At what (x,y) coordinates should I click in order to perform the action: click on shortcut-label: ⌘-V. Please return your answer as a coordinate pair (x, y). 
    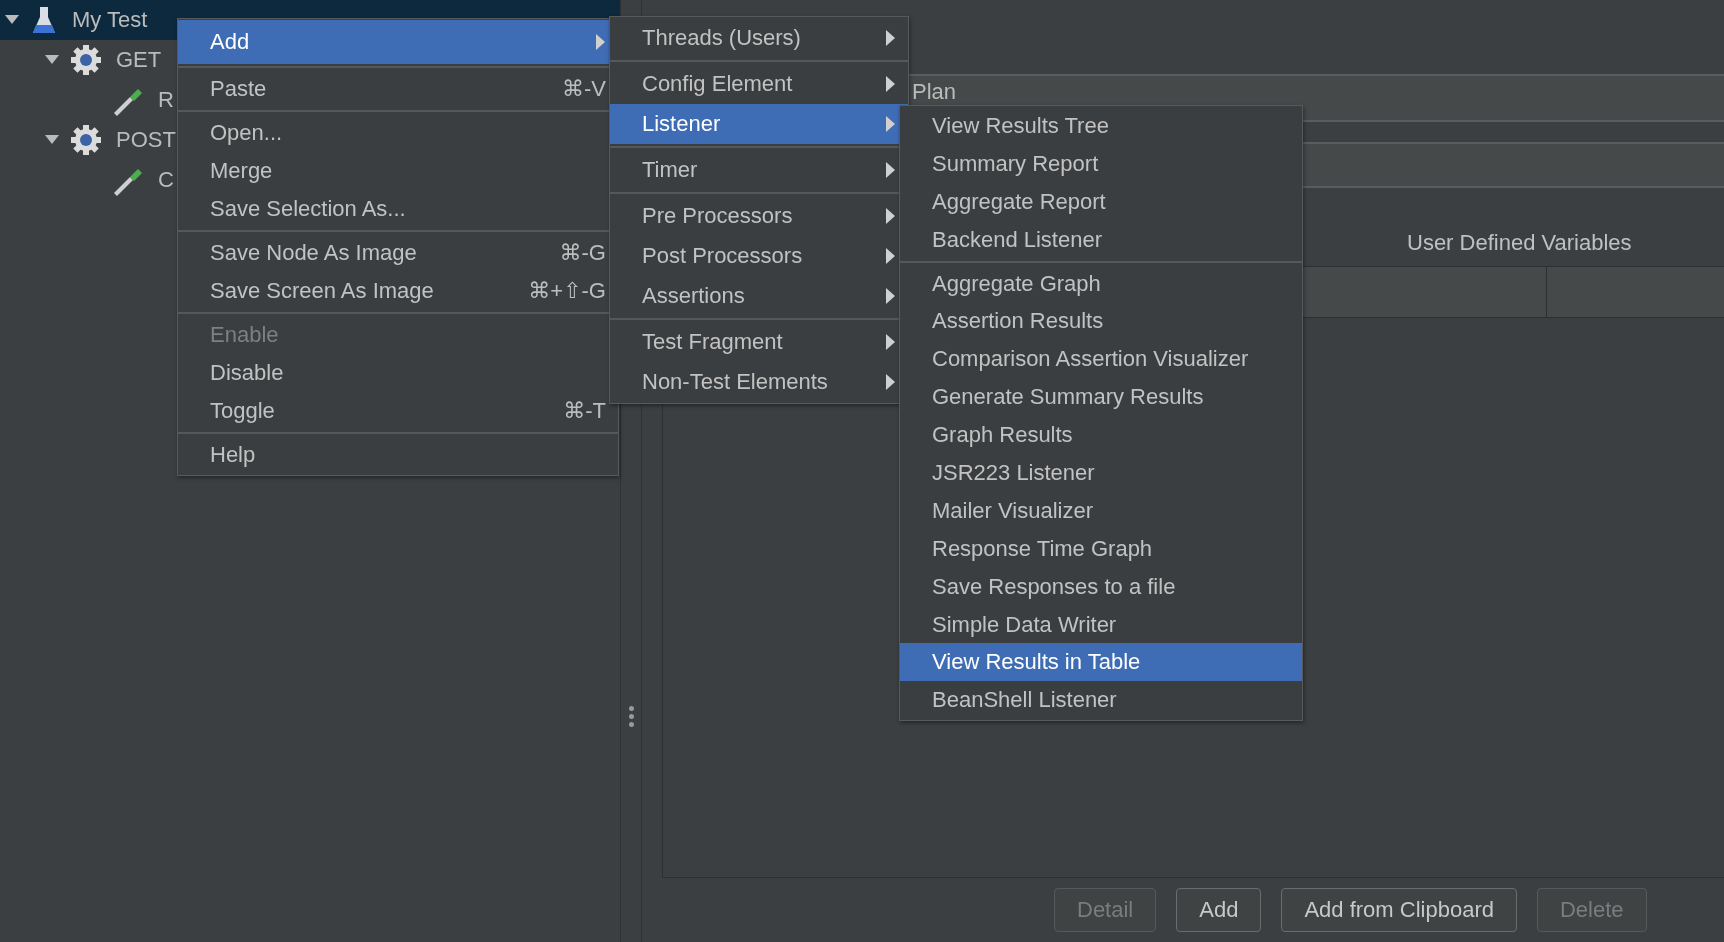
    Looking at the image, I should click on (584, 89).